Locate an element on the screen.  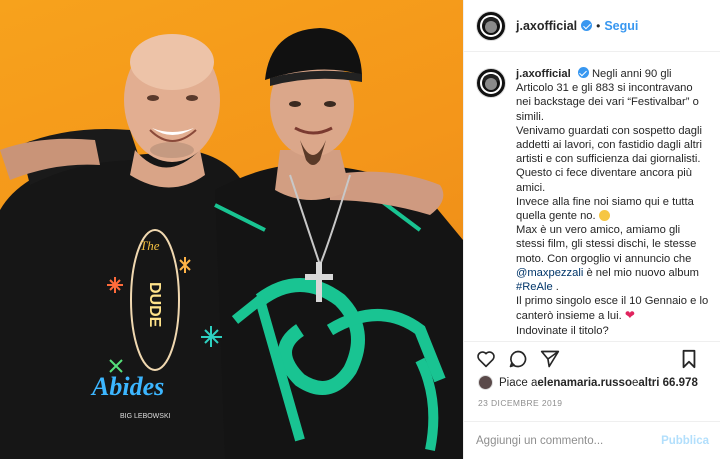
smiling-face-emoji-icon is located at coordinates (604, 216).